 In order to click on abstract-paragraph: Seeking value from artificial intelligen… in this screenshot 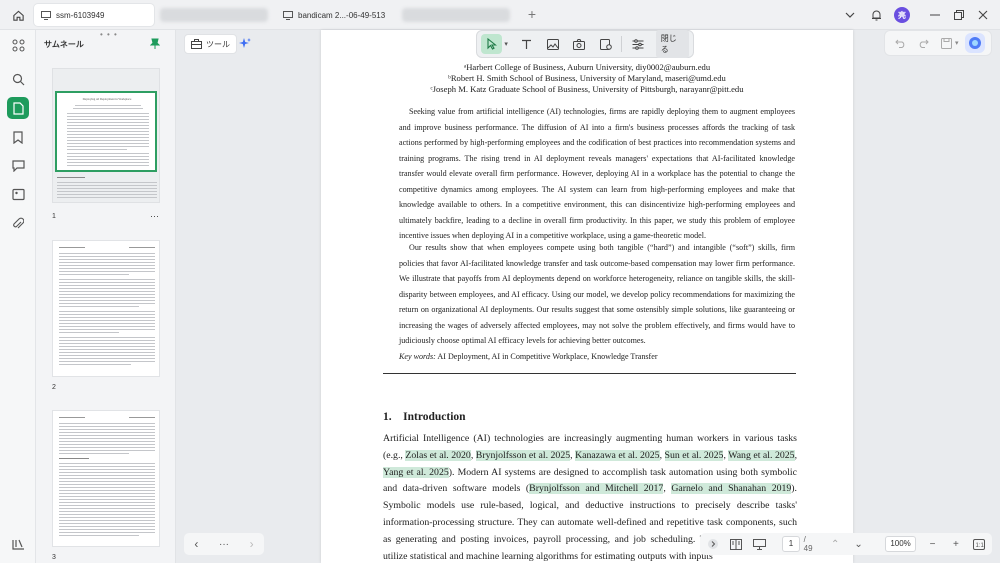, I will do `click(597, 173)`.